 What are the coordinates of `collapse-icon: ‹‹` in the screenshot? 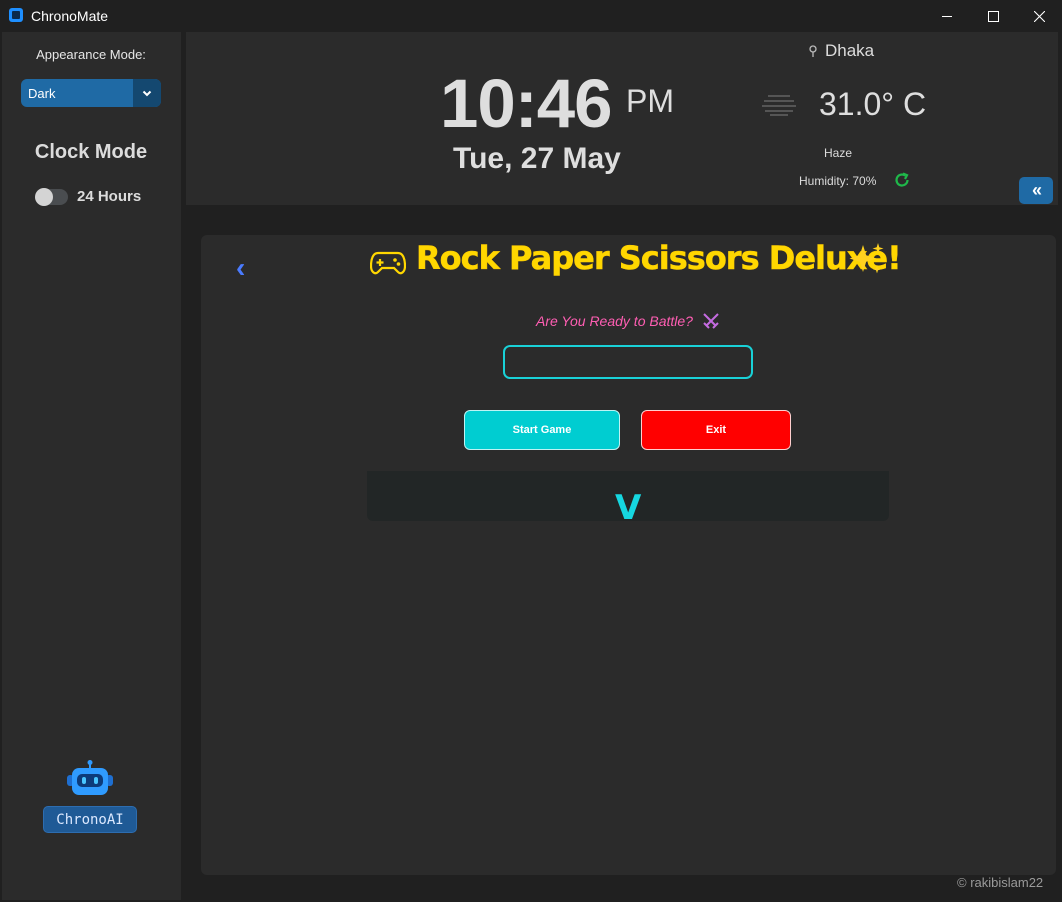 It's located at (1037, 190).